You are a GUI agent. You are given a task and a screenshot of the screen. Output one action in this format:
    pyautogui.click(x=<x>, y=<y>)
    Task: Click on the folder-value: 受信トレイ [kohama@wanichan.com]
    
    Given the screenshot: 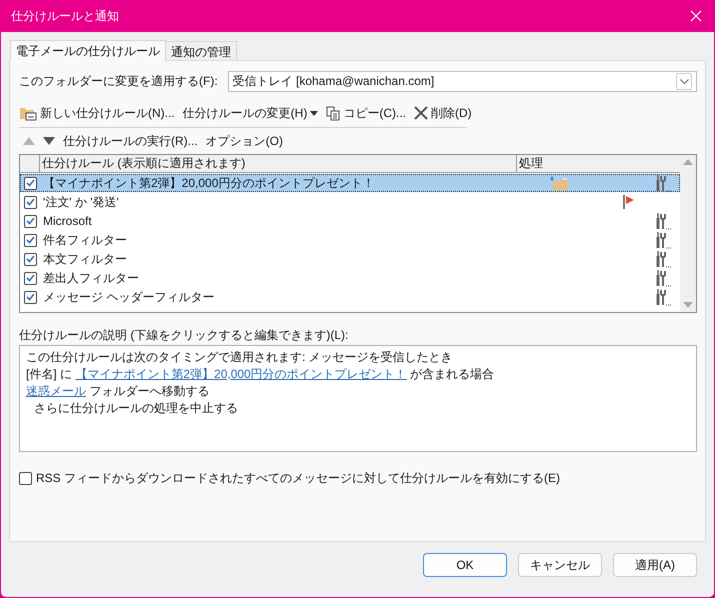 What is the action you would take?
    pyautogui.click(x=334, y=81)
    